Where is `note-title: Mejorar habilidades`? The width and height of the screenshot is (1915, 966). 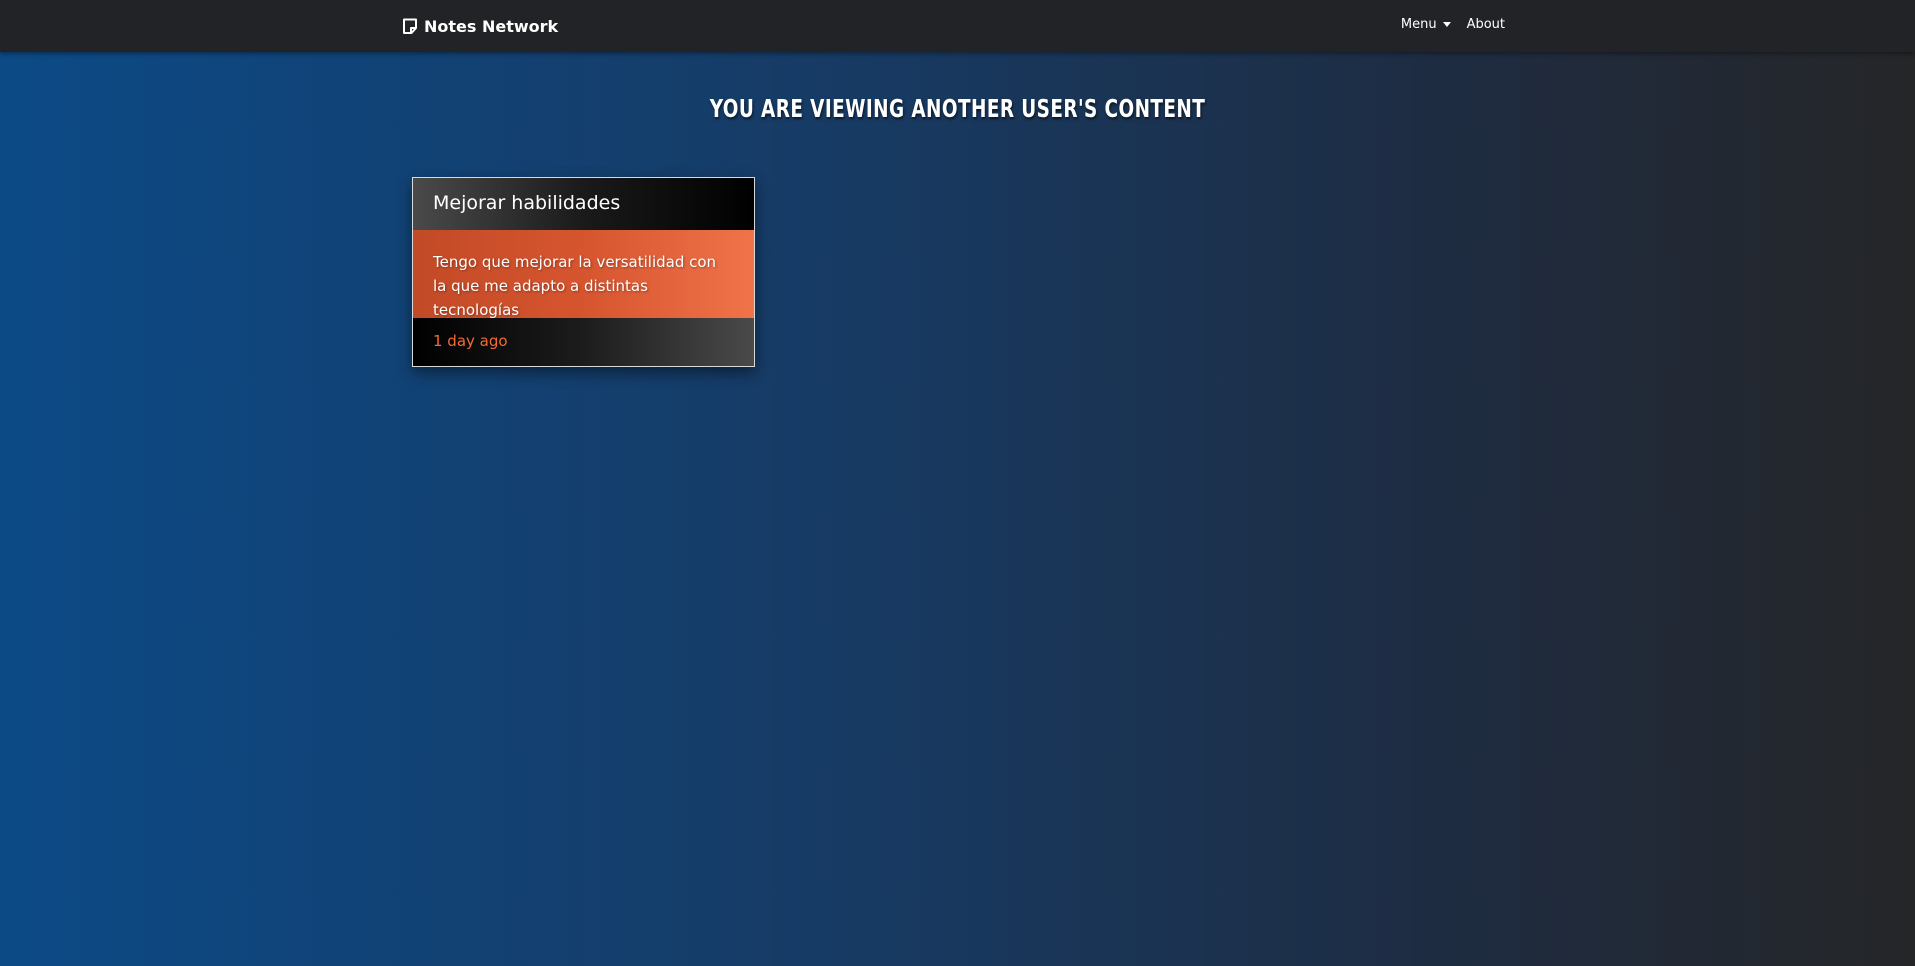
note-title: Mejorar habilidades is located at coordinates (583, 204).